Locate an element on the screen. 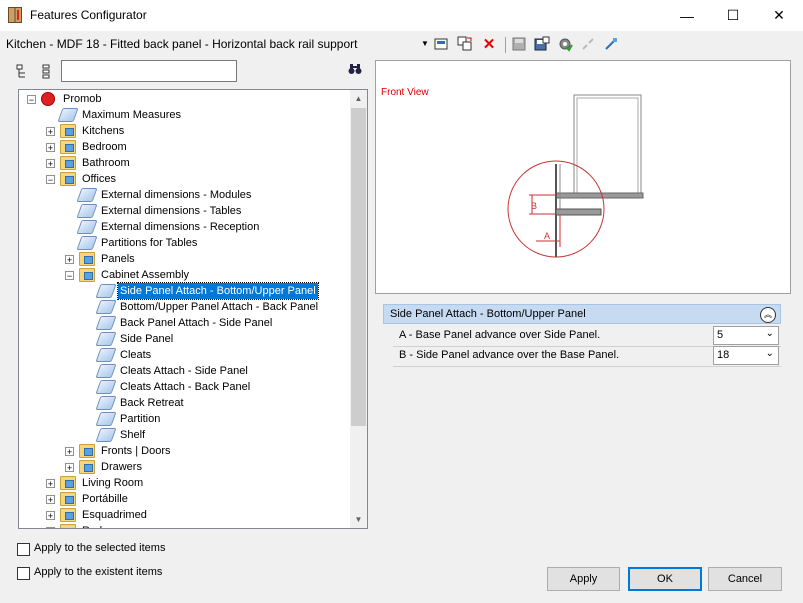 The image size is (803, 603). tree-item: Side Panel is located at coordinates (184, 339).